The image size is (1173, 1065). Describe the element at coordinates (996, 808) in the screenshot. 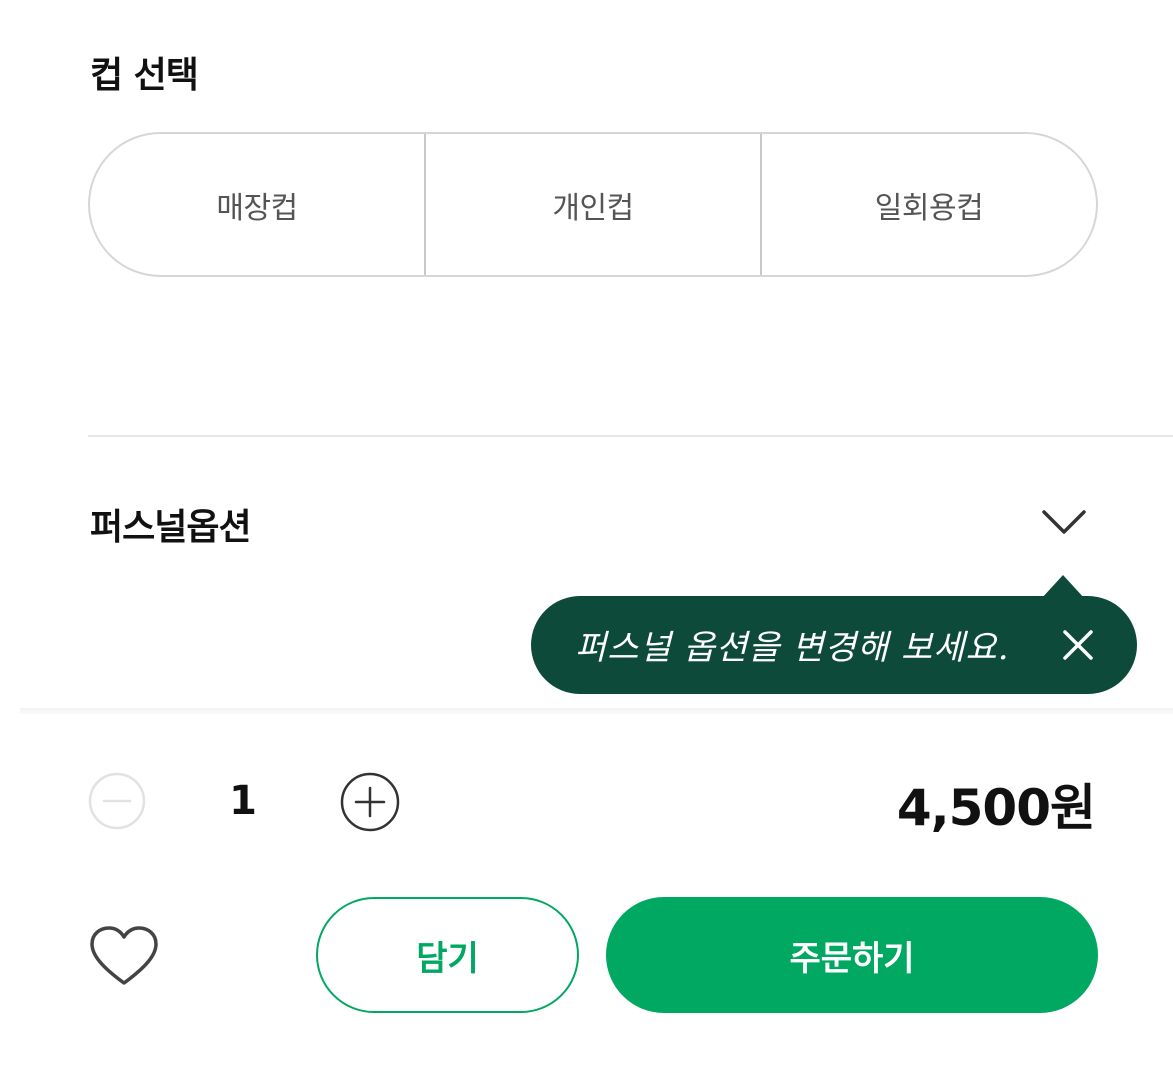

I see `total-price: 4,500원` at that location.